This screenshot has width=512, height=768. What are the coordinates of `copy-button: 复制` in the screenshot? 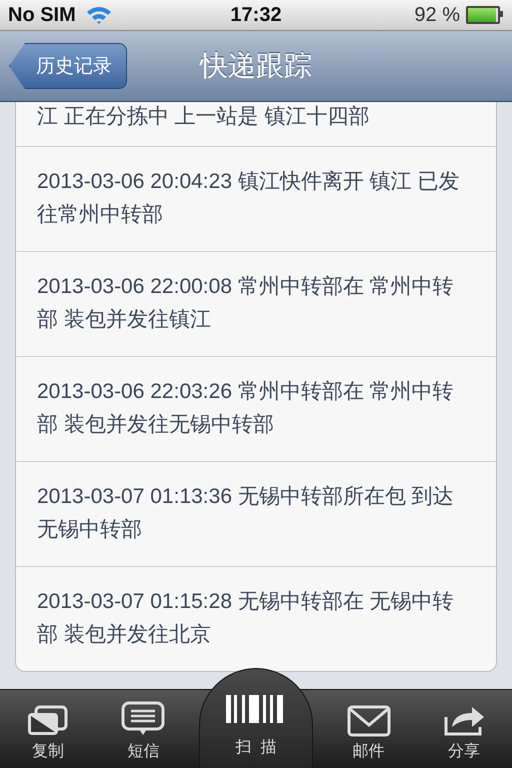 It's located at (48, 736).